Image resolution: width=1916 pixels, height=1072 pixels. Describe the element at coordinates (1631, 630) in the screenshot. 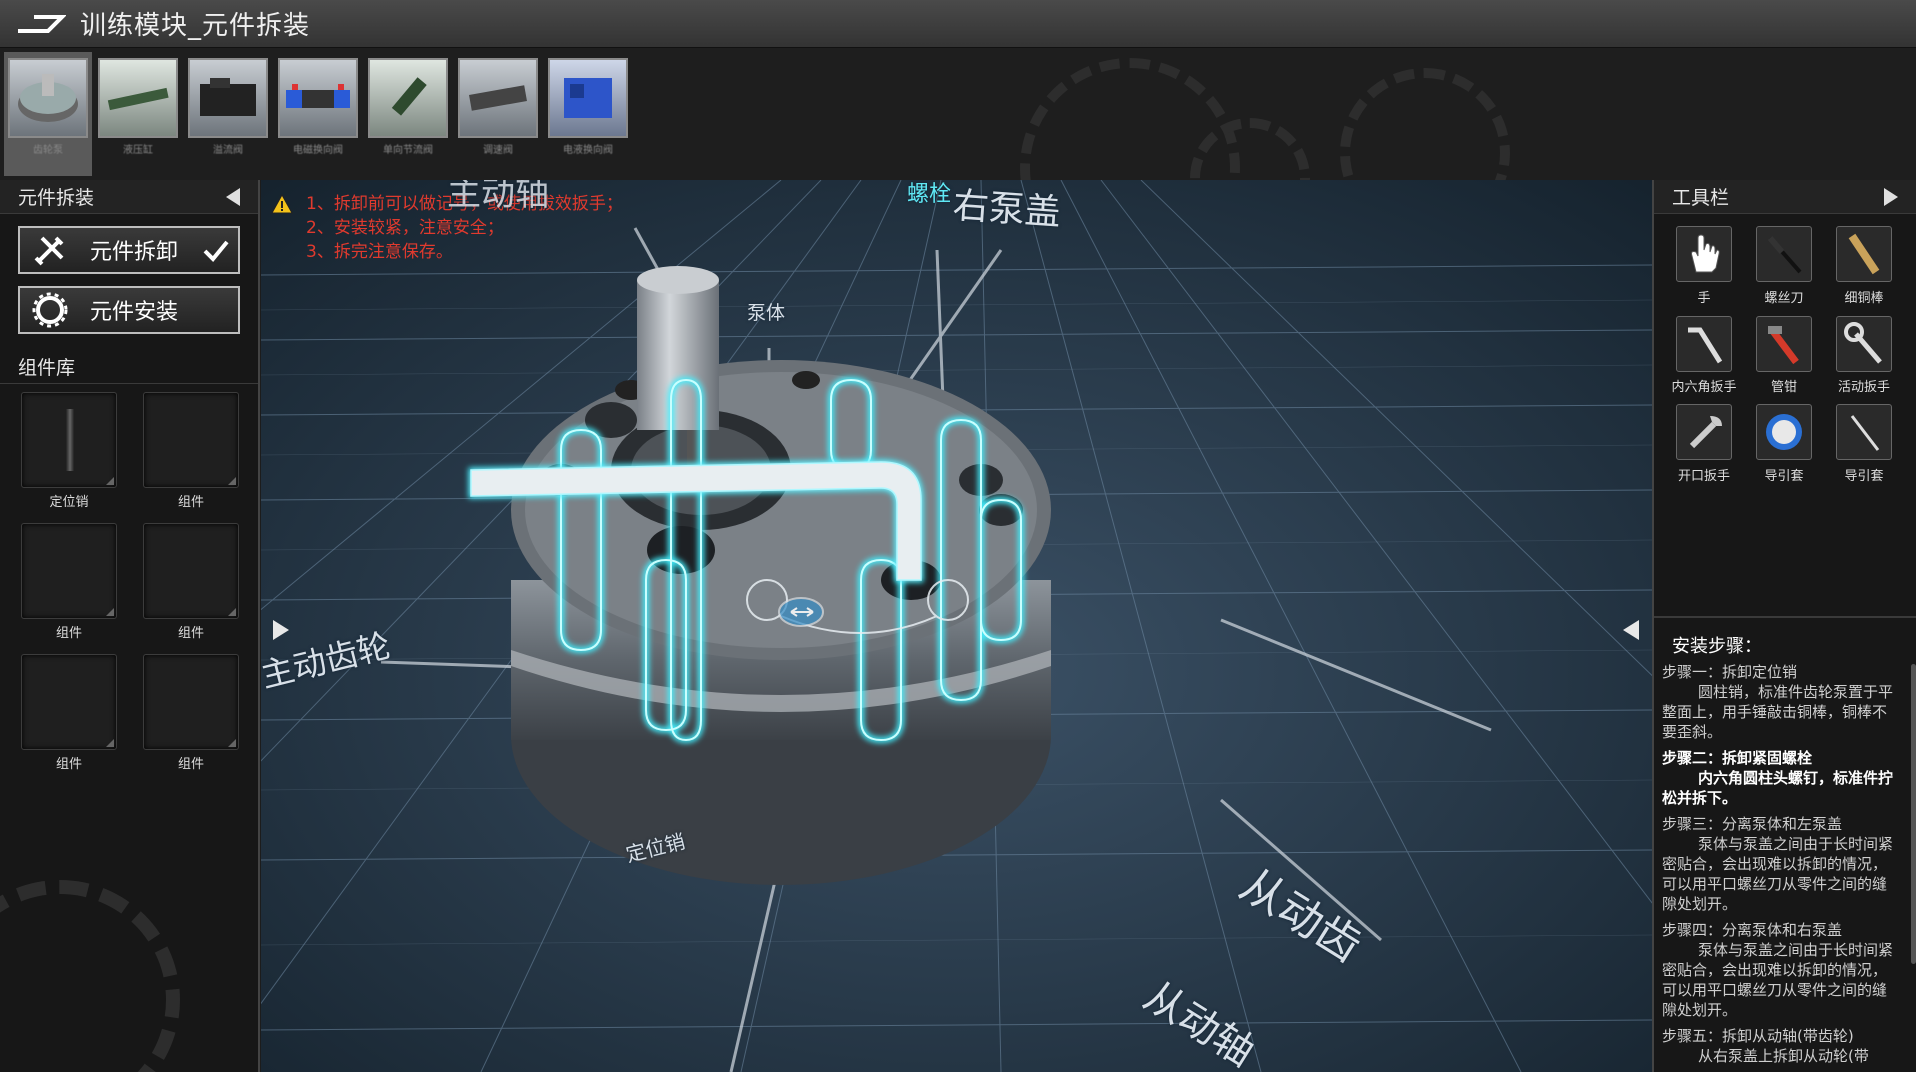

I see `expand-right-icon` at that location.